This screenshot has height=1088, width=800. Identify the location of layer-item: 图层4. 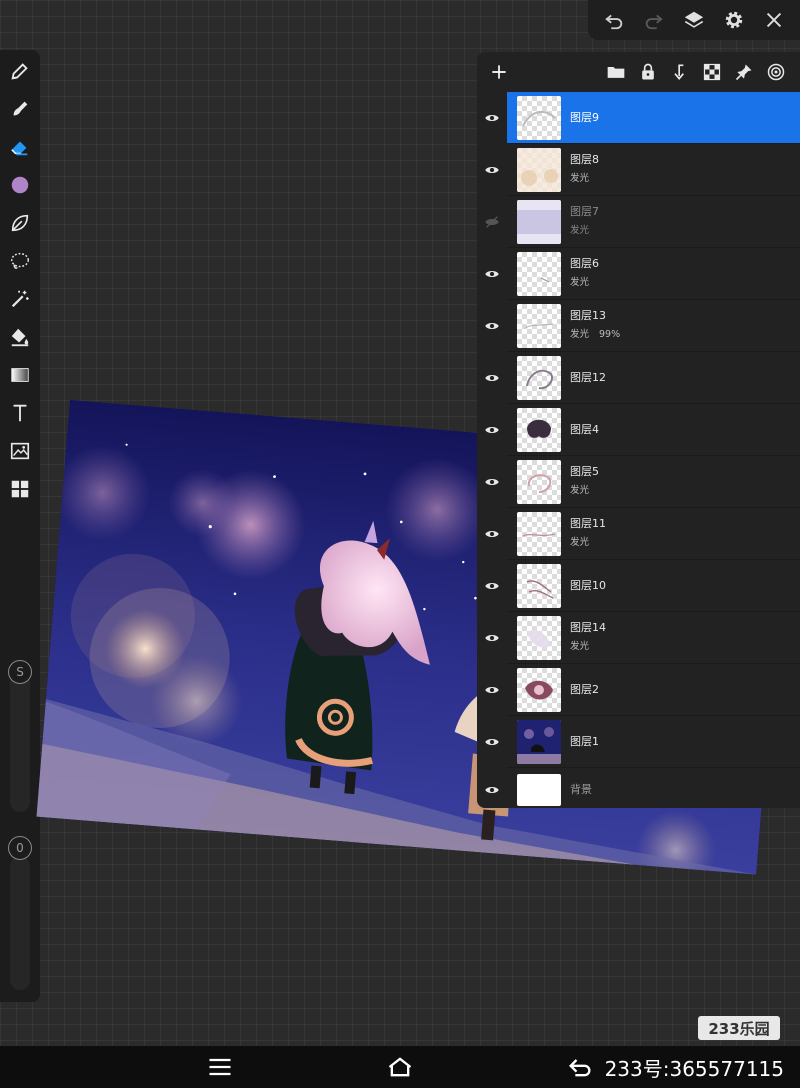
(653, 430).